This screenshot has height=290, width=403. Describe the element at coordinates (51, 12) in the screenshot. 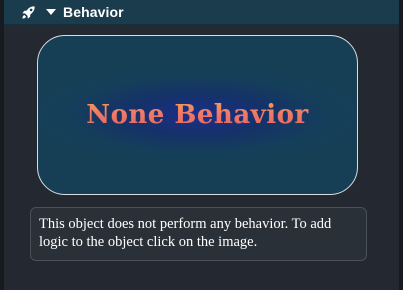

I see `caret-down-icon` at that location.